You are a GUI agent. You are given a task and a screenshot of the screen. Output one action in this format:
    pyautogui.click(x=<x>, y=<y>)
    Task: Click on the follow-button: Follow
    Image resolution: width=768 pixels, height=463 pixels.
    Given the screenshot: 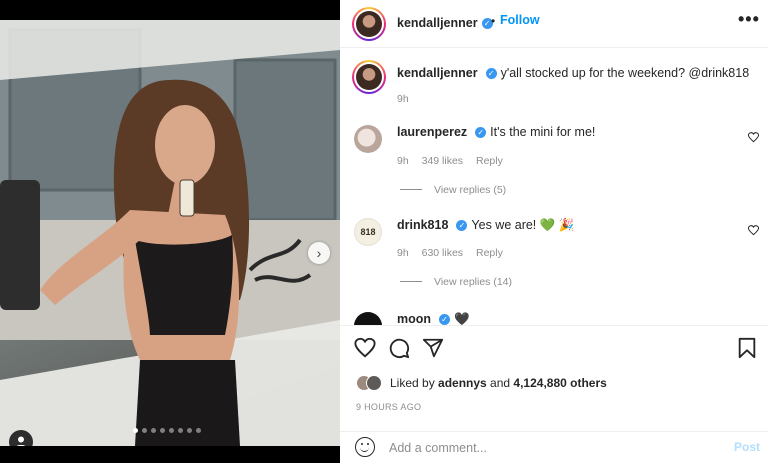 What is the action you would take?
    pyautogui.click(x=520, y=20)
    